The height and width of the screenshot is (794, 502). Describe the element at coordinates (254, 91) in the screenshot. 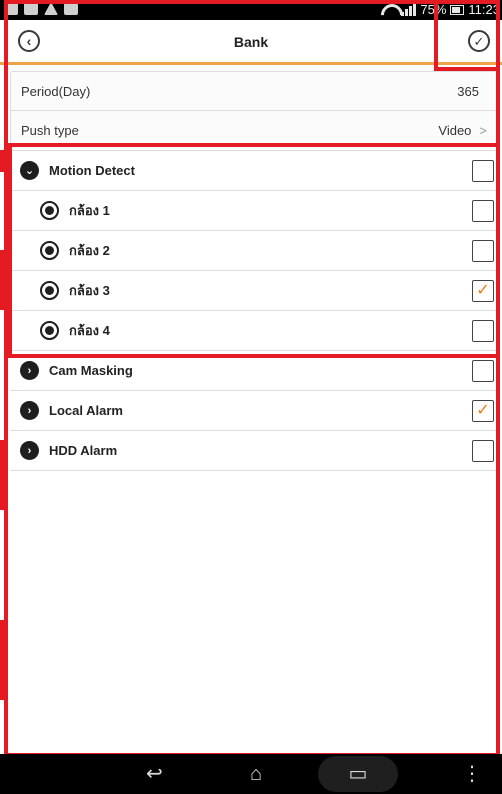

I see `period-row: Period(Day) 365` at that location.